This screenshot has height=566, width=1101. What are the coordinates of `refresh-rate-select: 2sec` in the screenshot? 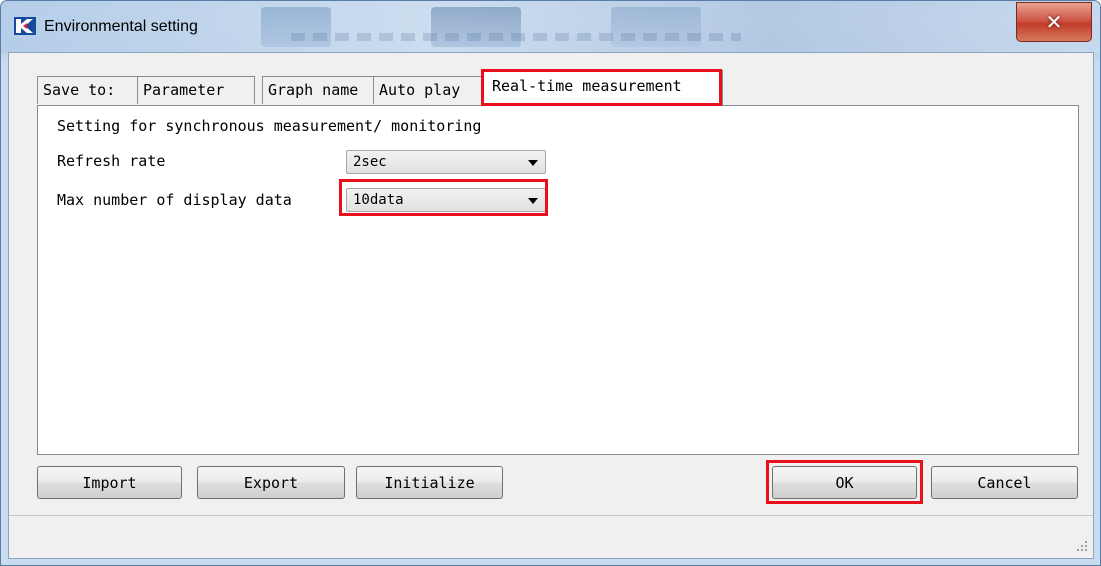 It's located at (446, 162).